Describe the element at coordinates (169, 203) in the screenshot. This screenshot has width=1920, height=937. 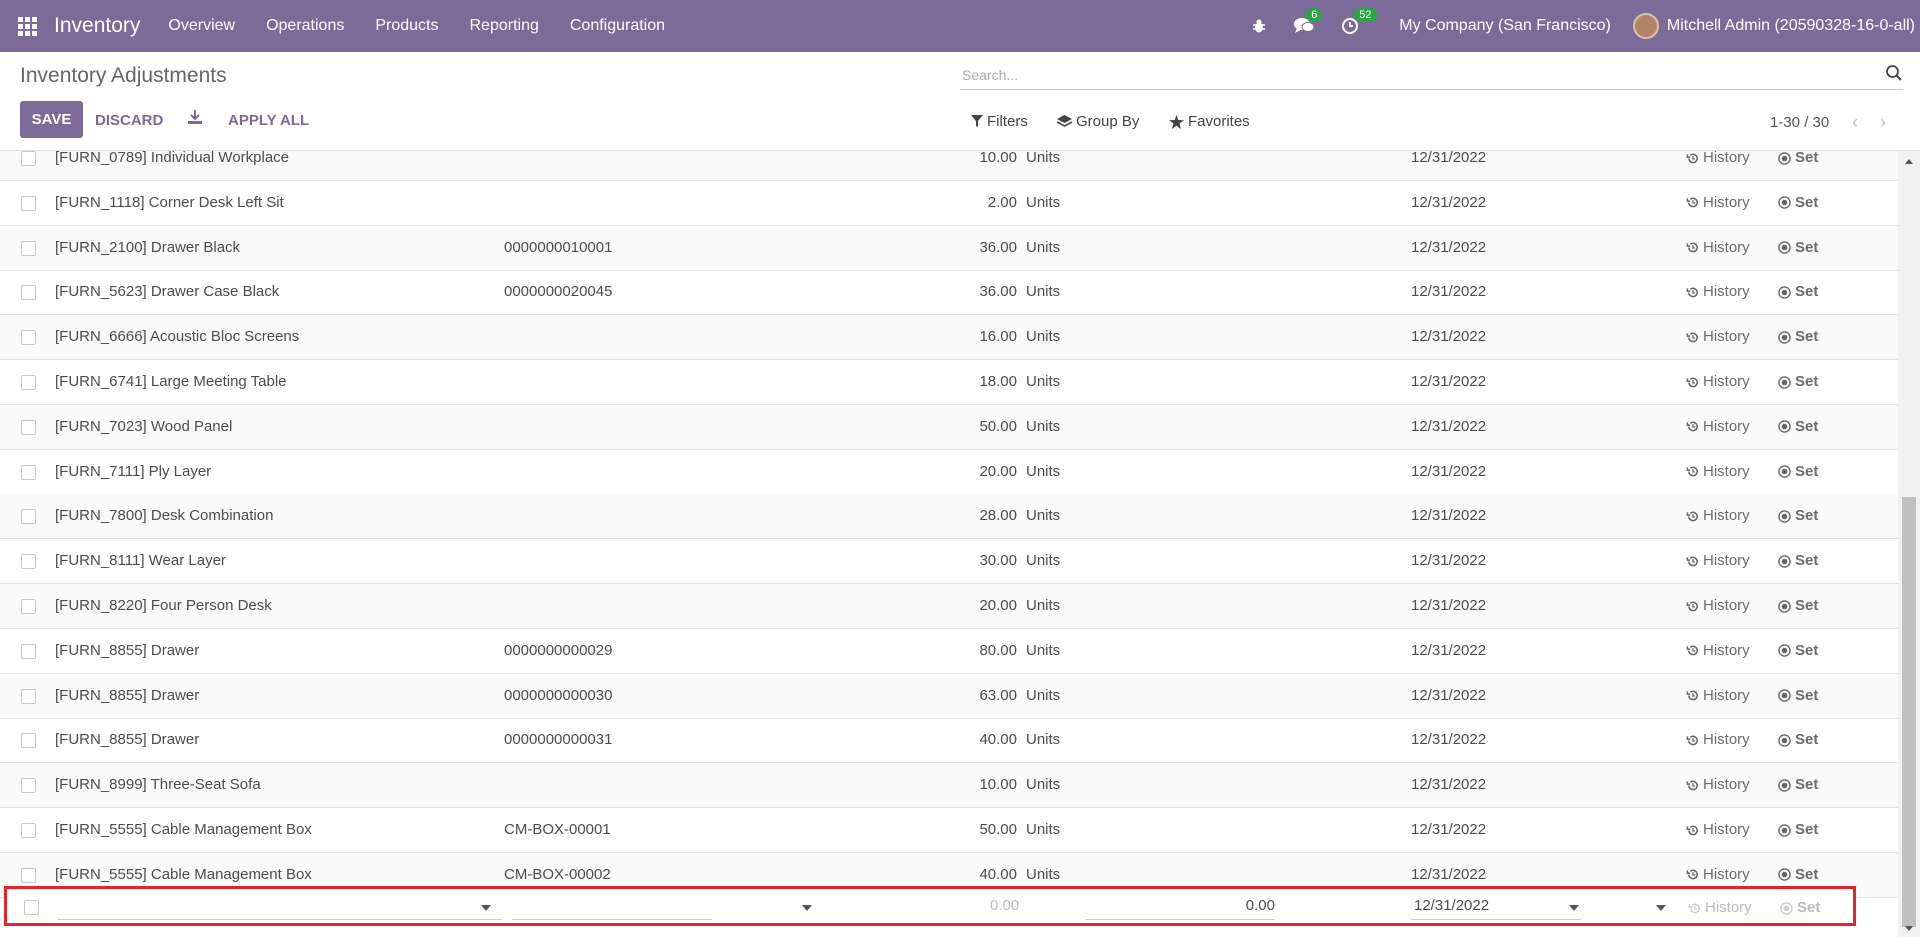
I see `product-cell: [FURN_1118] Corner Desk Left Sit` at that location.